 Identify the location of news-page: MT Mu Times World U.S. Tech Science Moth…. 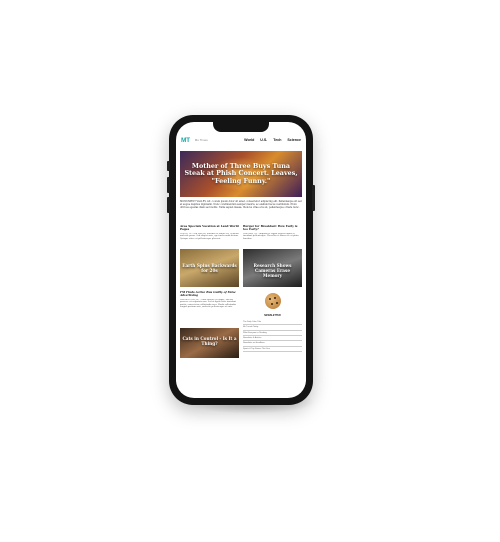
(241, 265).